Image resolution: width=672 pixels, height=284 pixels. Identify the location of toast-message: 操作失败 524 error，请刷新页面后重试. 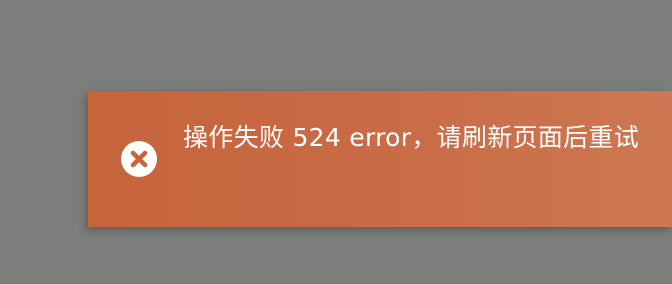
(411, 137).